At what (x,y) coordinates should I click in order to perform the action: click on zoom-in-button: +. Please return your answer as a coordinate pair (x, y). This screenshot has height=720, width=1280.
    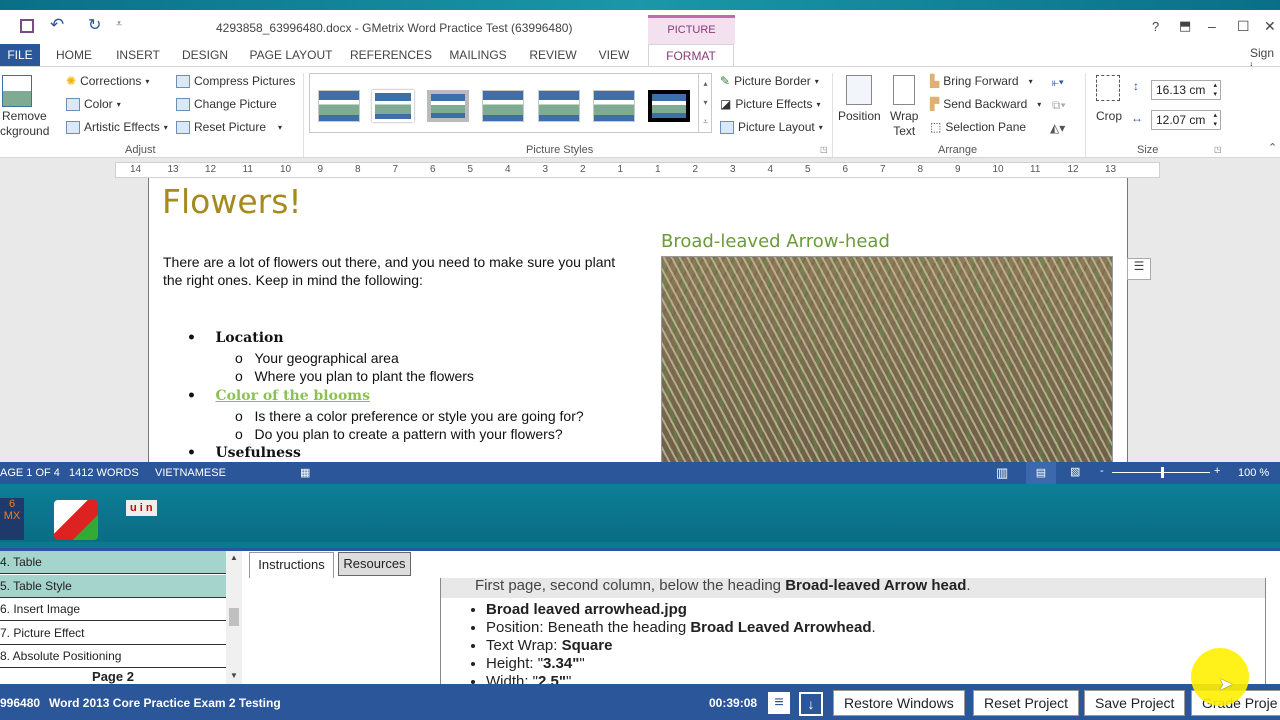
    Looking at the image, I should click on (1217, 471).